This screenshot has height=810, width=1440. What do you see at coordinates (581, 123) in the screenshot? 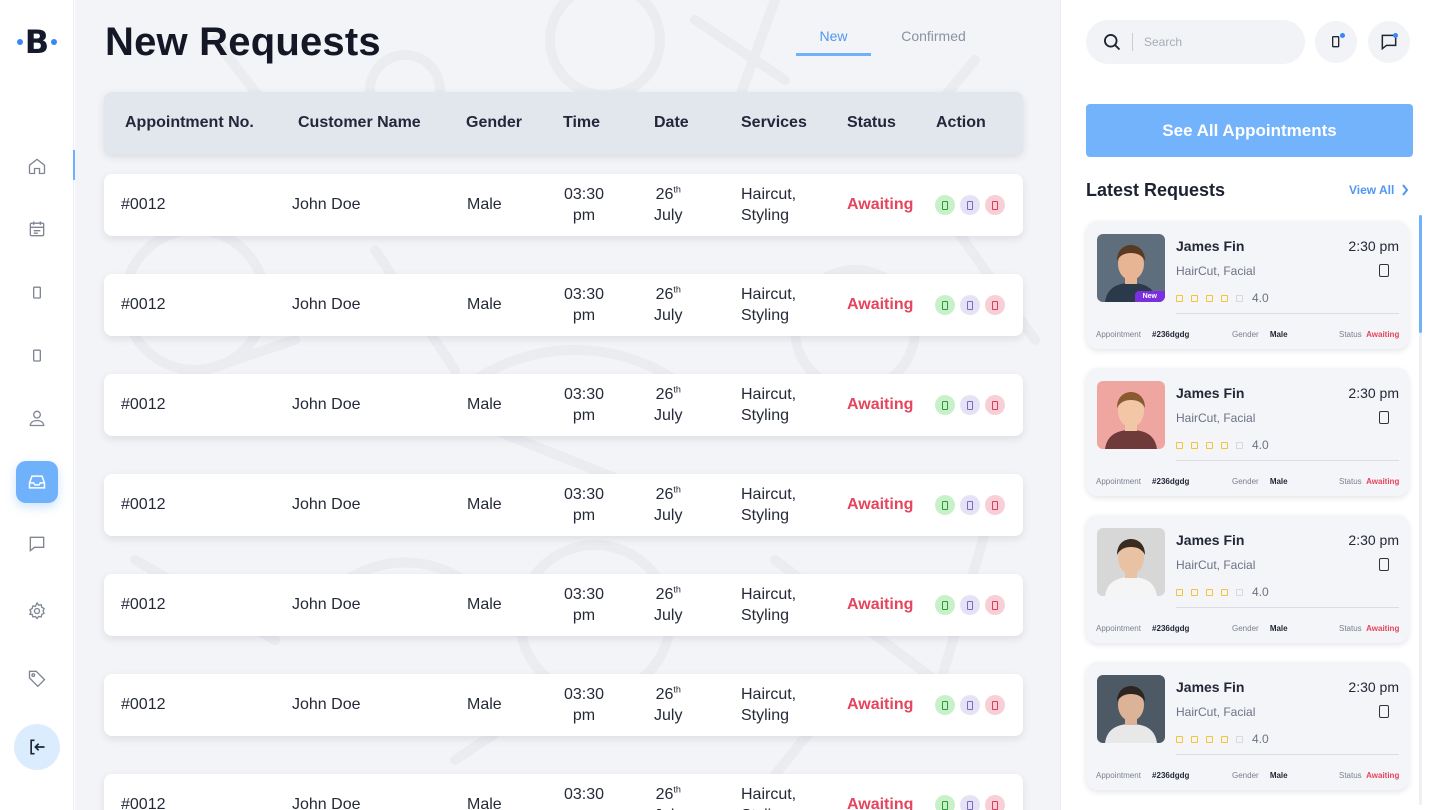
I see `column-time: Time` at bounding box center [581, 123].